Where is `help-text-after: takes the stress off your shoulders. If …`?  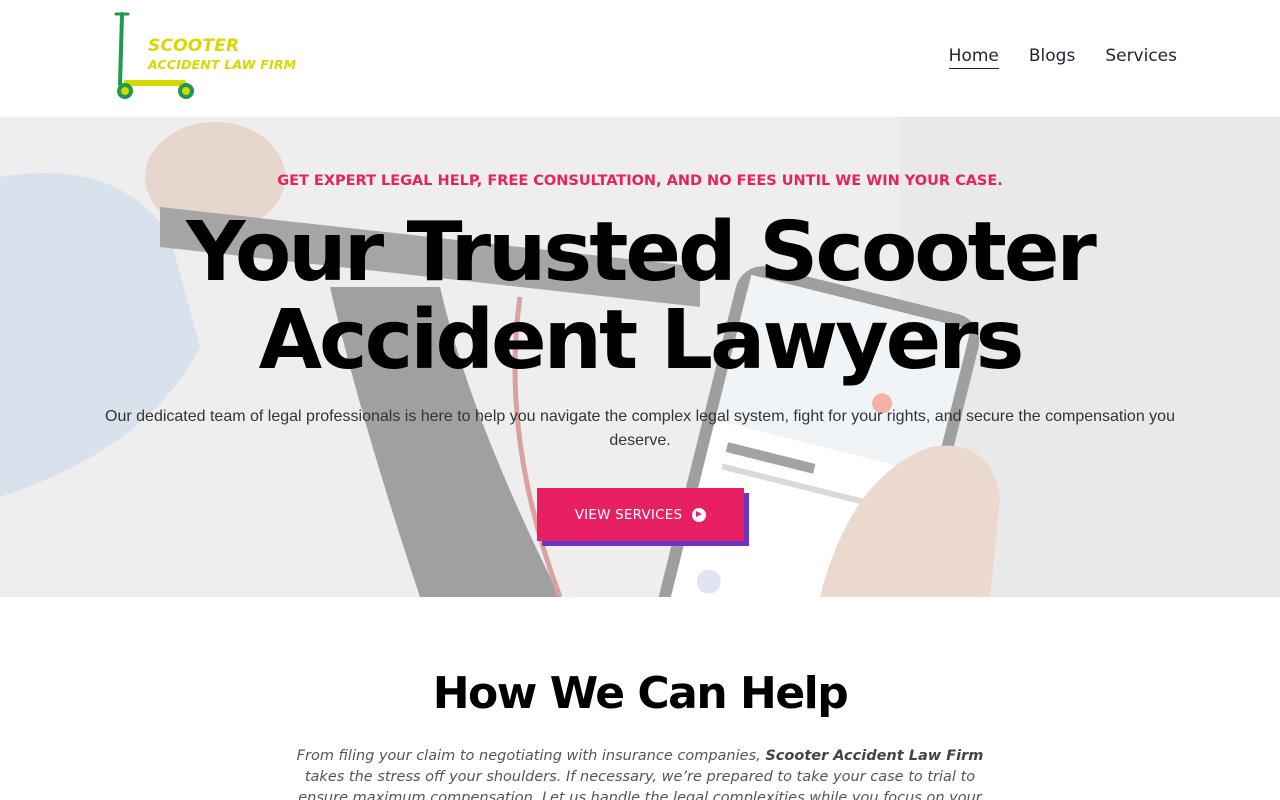
help-text-after: takes the stress off your shoulders. If … is located at coordinates (640, 784).